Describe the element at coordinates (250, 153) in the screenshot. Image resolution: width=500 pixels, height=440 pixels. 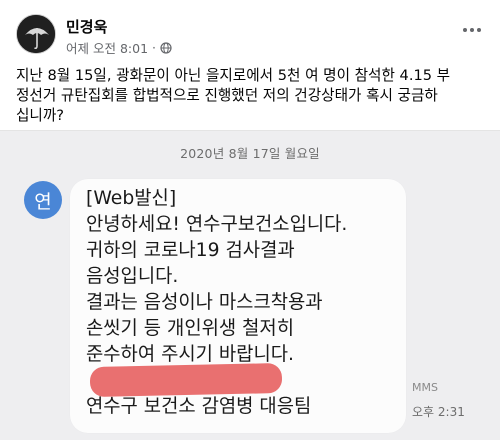
I see `message-date: 2020년 8월 17일 월요일` at that location.